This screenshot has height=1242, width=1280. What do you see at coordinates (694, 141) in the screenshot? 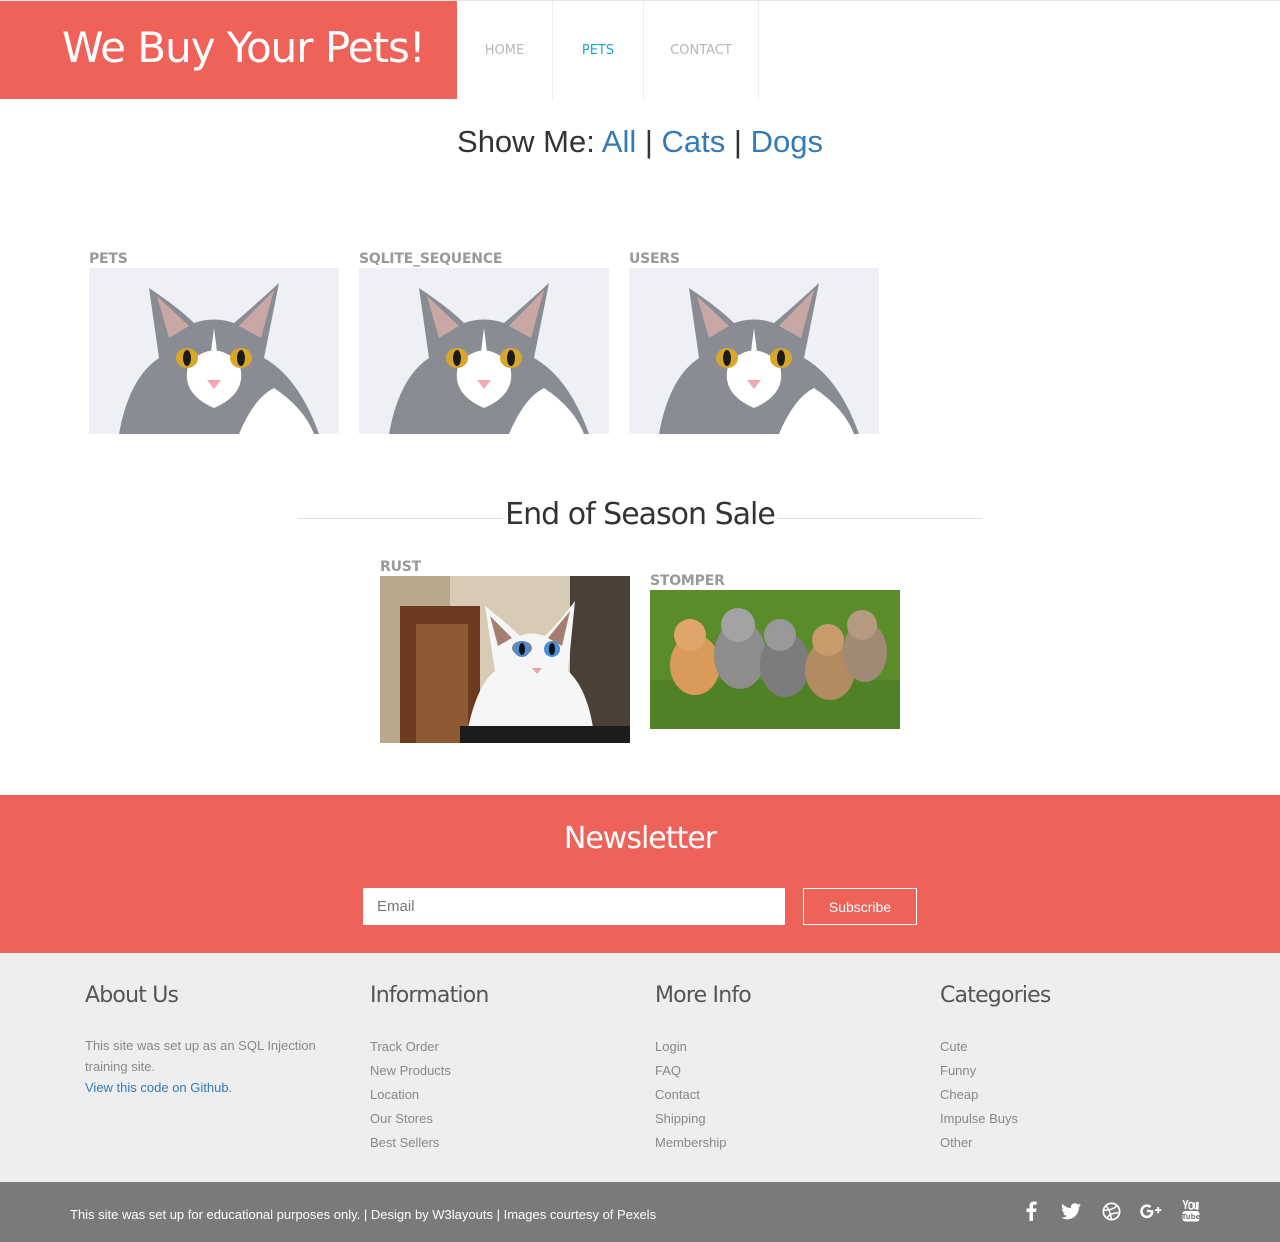
I see `filter-cats-link: Cats` at bounding box center [694, 141].